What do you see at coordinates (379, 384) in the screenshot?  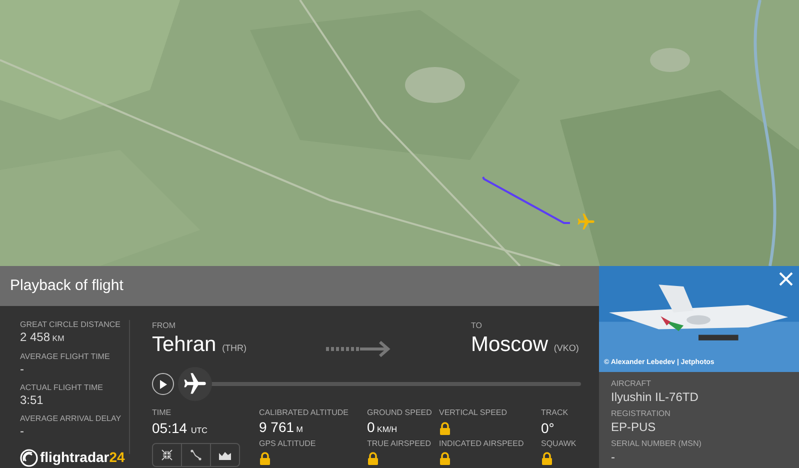 I see `playback-slider` at bounding box center [379, 384].